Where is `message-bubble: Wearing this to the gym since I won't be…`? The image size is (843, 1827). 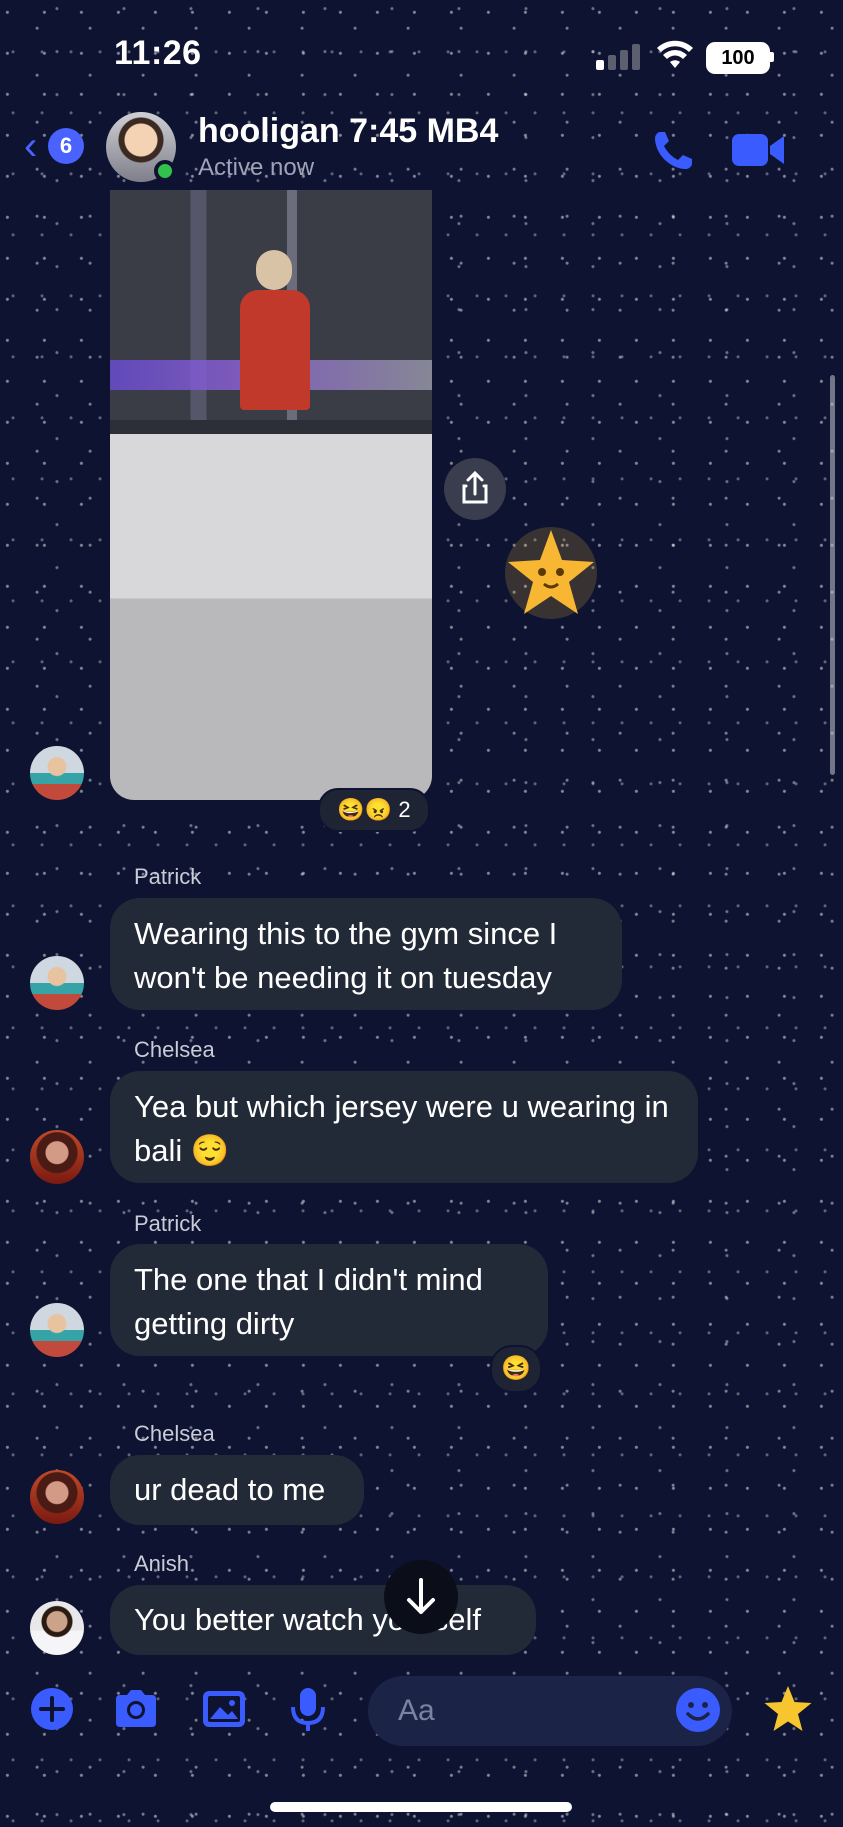
message-bubble: Wearing this to the gym since I won't be… is located at coordinates (366, 954).